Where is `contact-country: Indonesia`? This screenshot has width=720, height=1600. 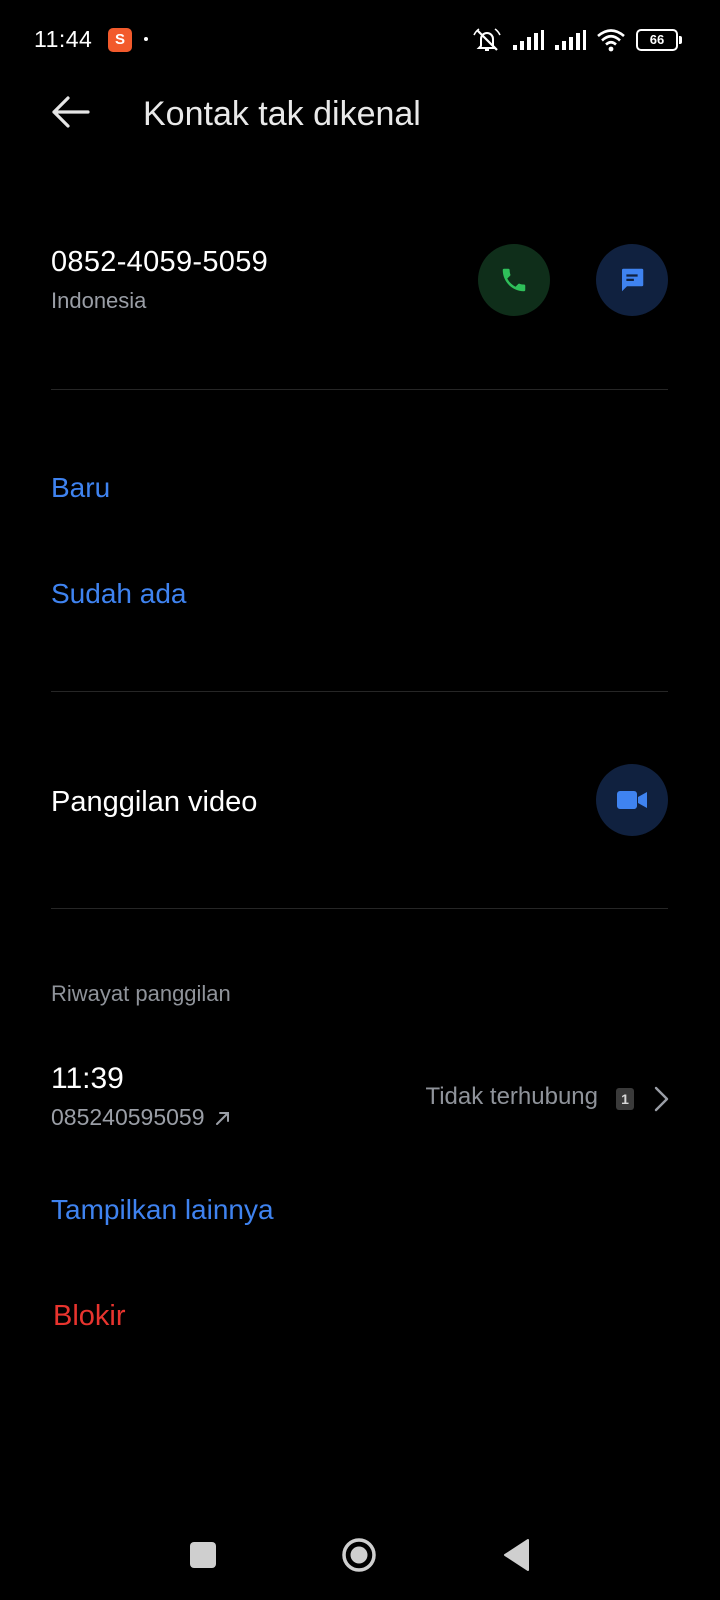 contact-country: Indonesia is located at coordinates (99, 300).